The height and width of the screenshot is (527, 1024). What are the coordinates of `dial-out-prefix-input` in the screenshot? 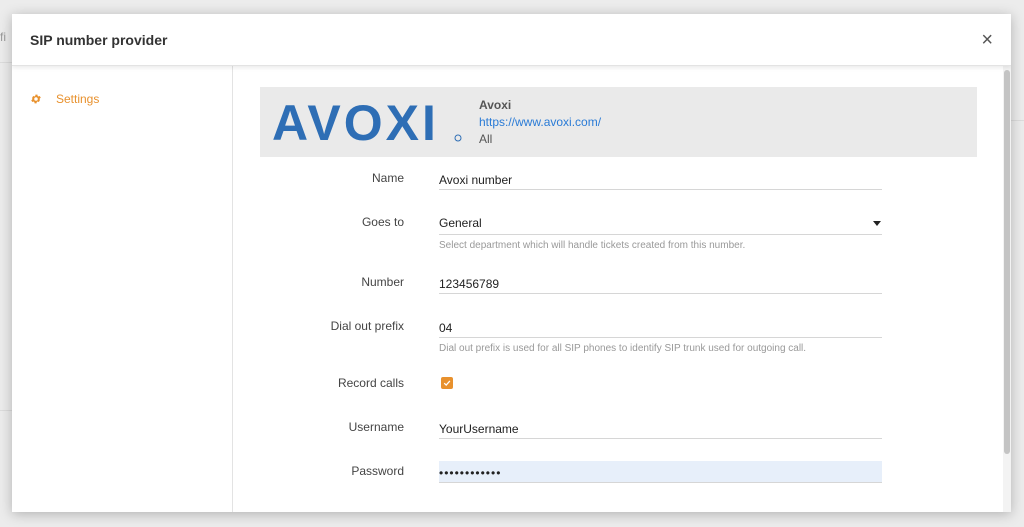 It's located at (660, 327).